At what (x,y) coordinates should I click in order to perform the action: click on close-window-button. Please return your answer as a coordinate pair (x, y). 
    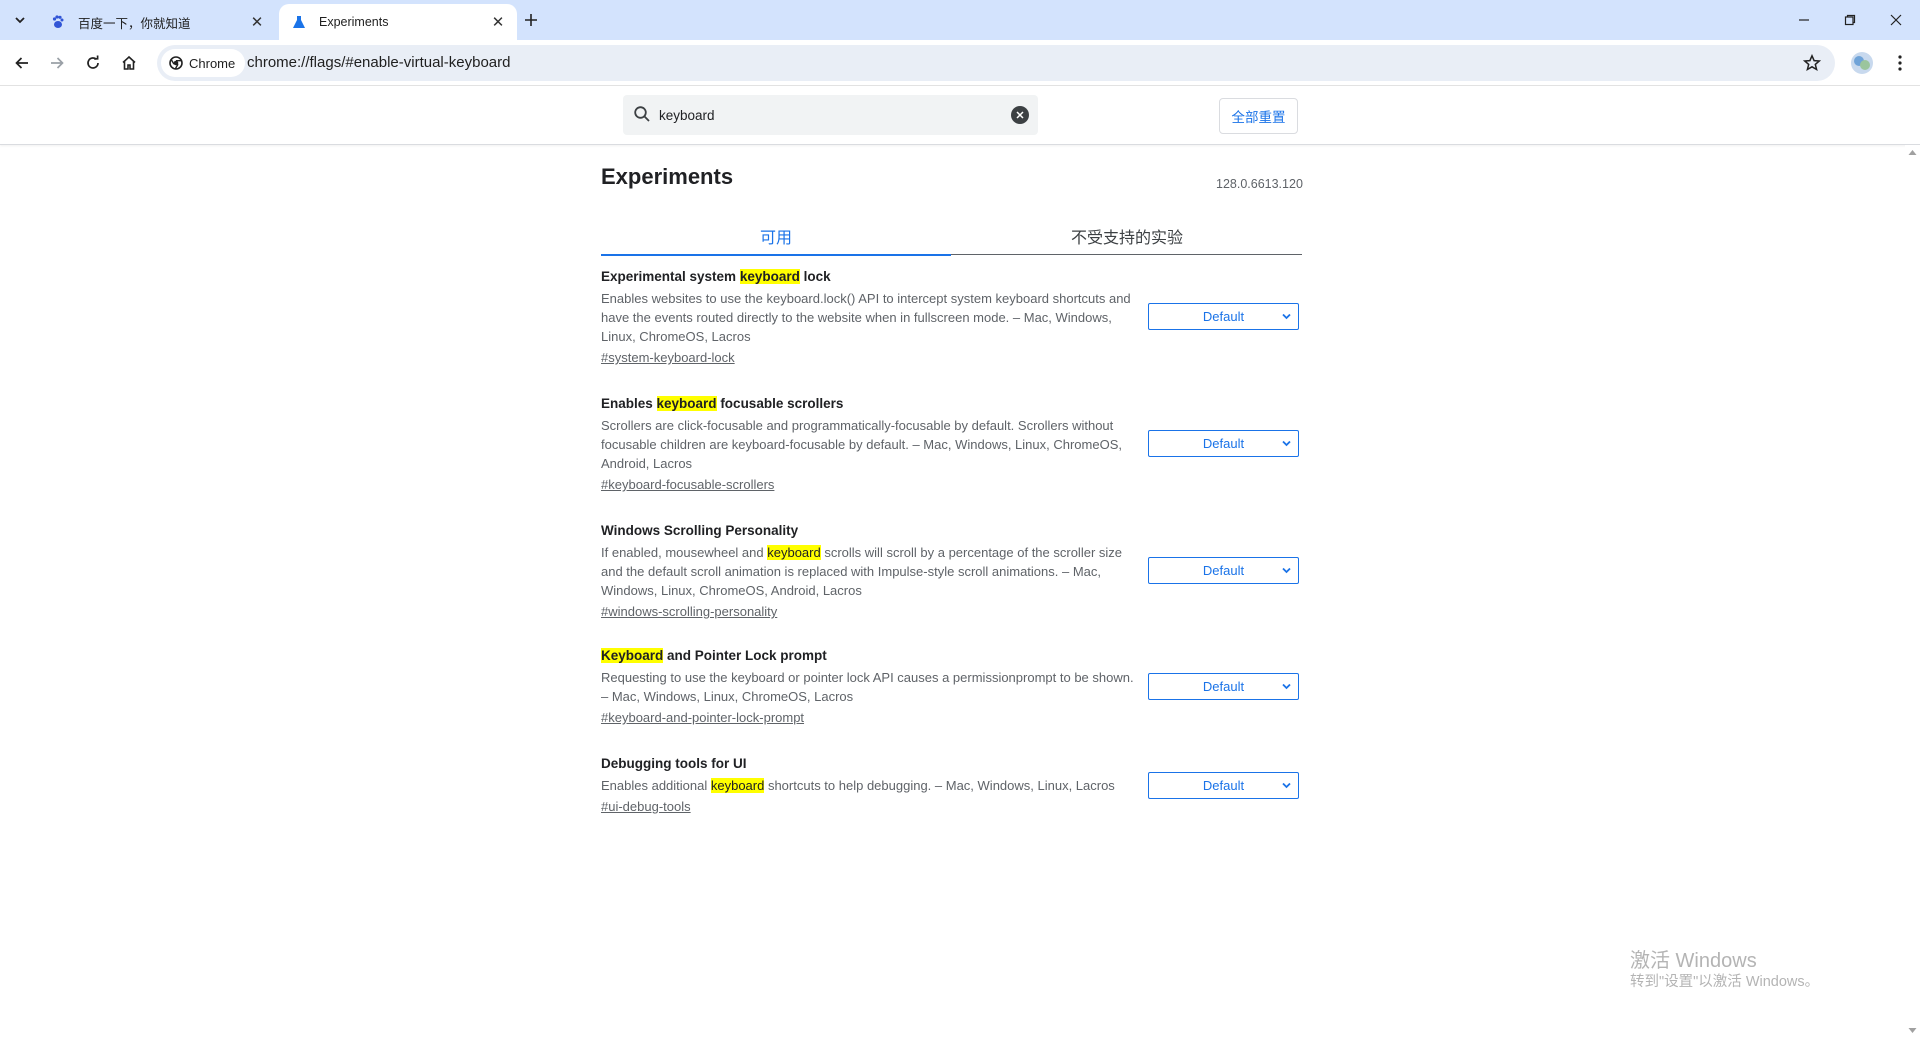
    Looking at the image, I should click on (1896, 20).